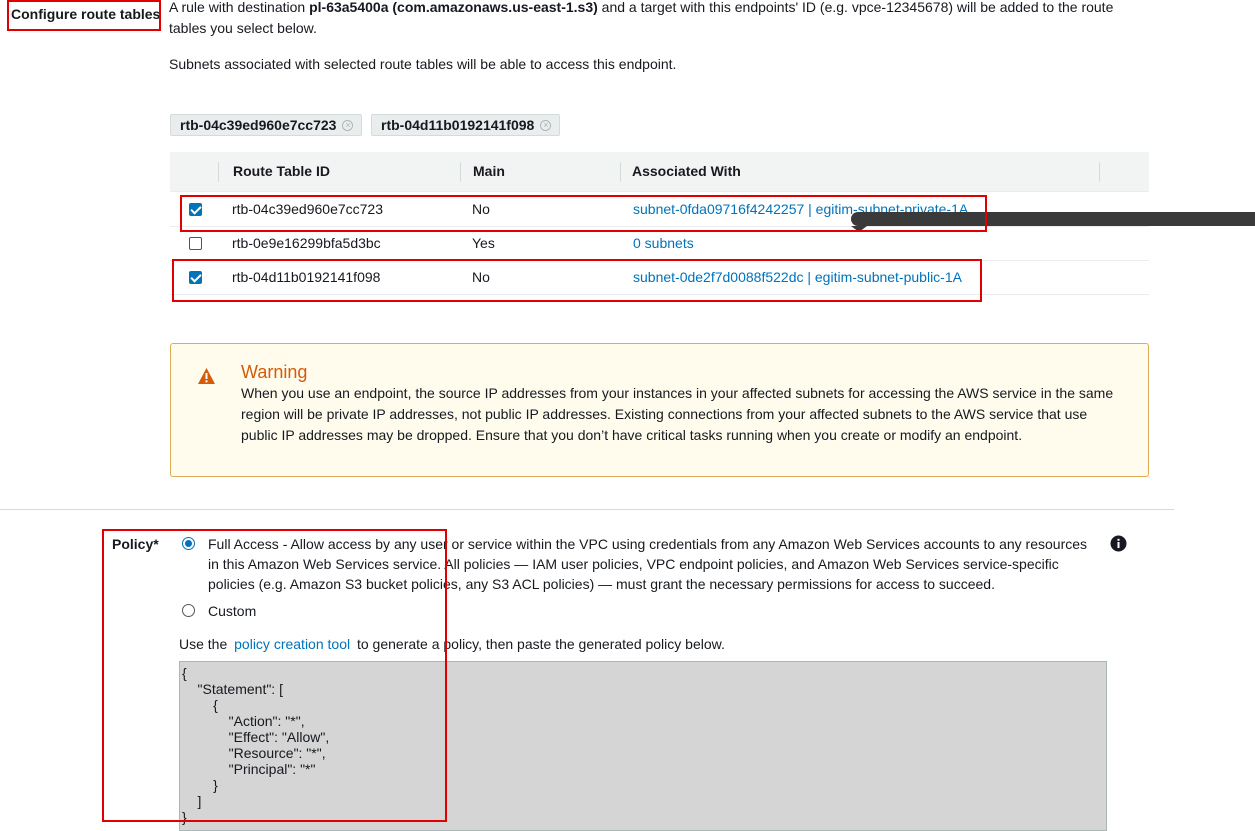  Describe the element at coordinates (188, 610) in the screenshot. I see `custom-radio` at that location.